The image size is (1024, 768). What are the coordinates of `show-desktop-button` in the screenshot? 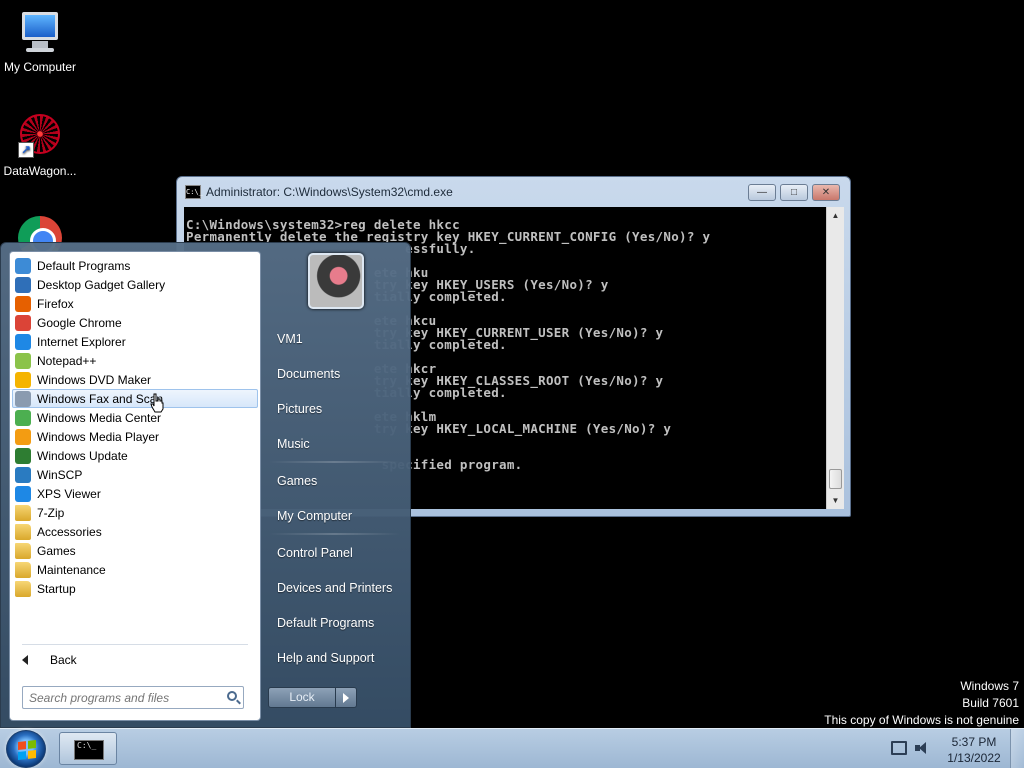 It's located at (1017, 748).